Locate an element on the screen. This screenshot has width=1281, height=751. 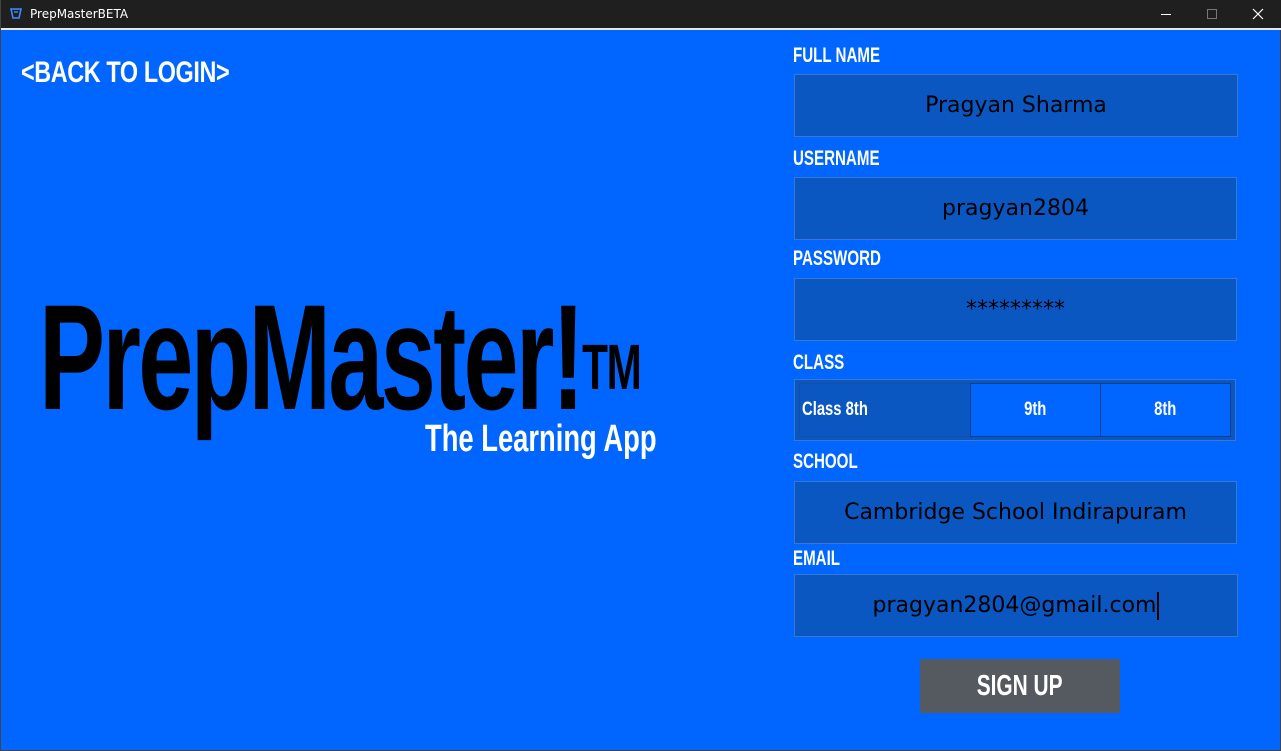
maximize-button is located at coordinates (1212, 14).